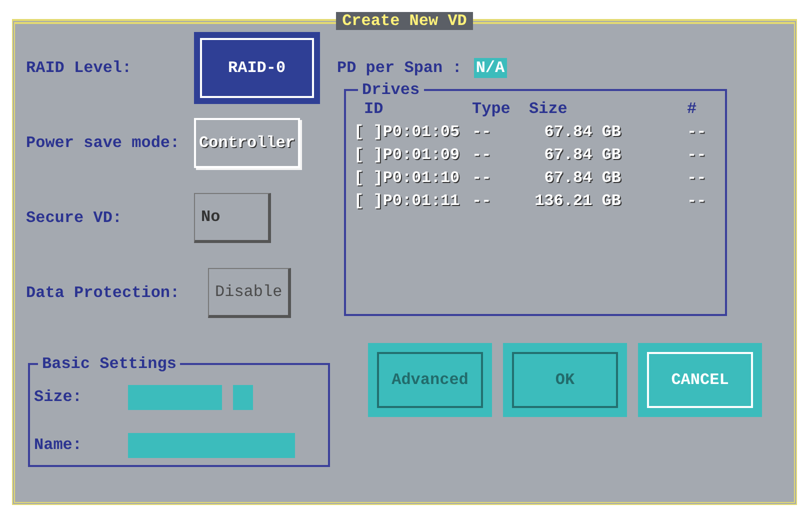 This screenshot has height=514, width=799. Describe the element at coordinates (232, 217) in the screenshot. I see `option-button: No` at that location.